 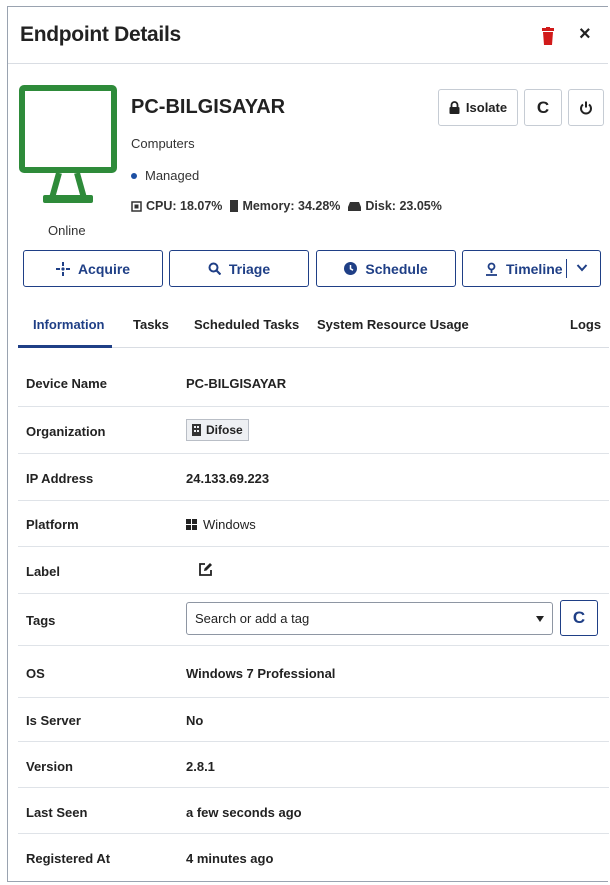 I want to click on timeline-button: Timeline, so click(x=531, y=268).